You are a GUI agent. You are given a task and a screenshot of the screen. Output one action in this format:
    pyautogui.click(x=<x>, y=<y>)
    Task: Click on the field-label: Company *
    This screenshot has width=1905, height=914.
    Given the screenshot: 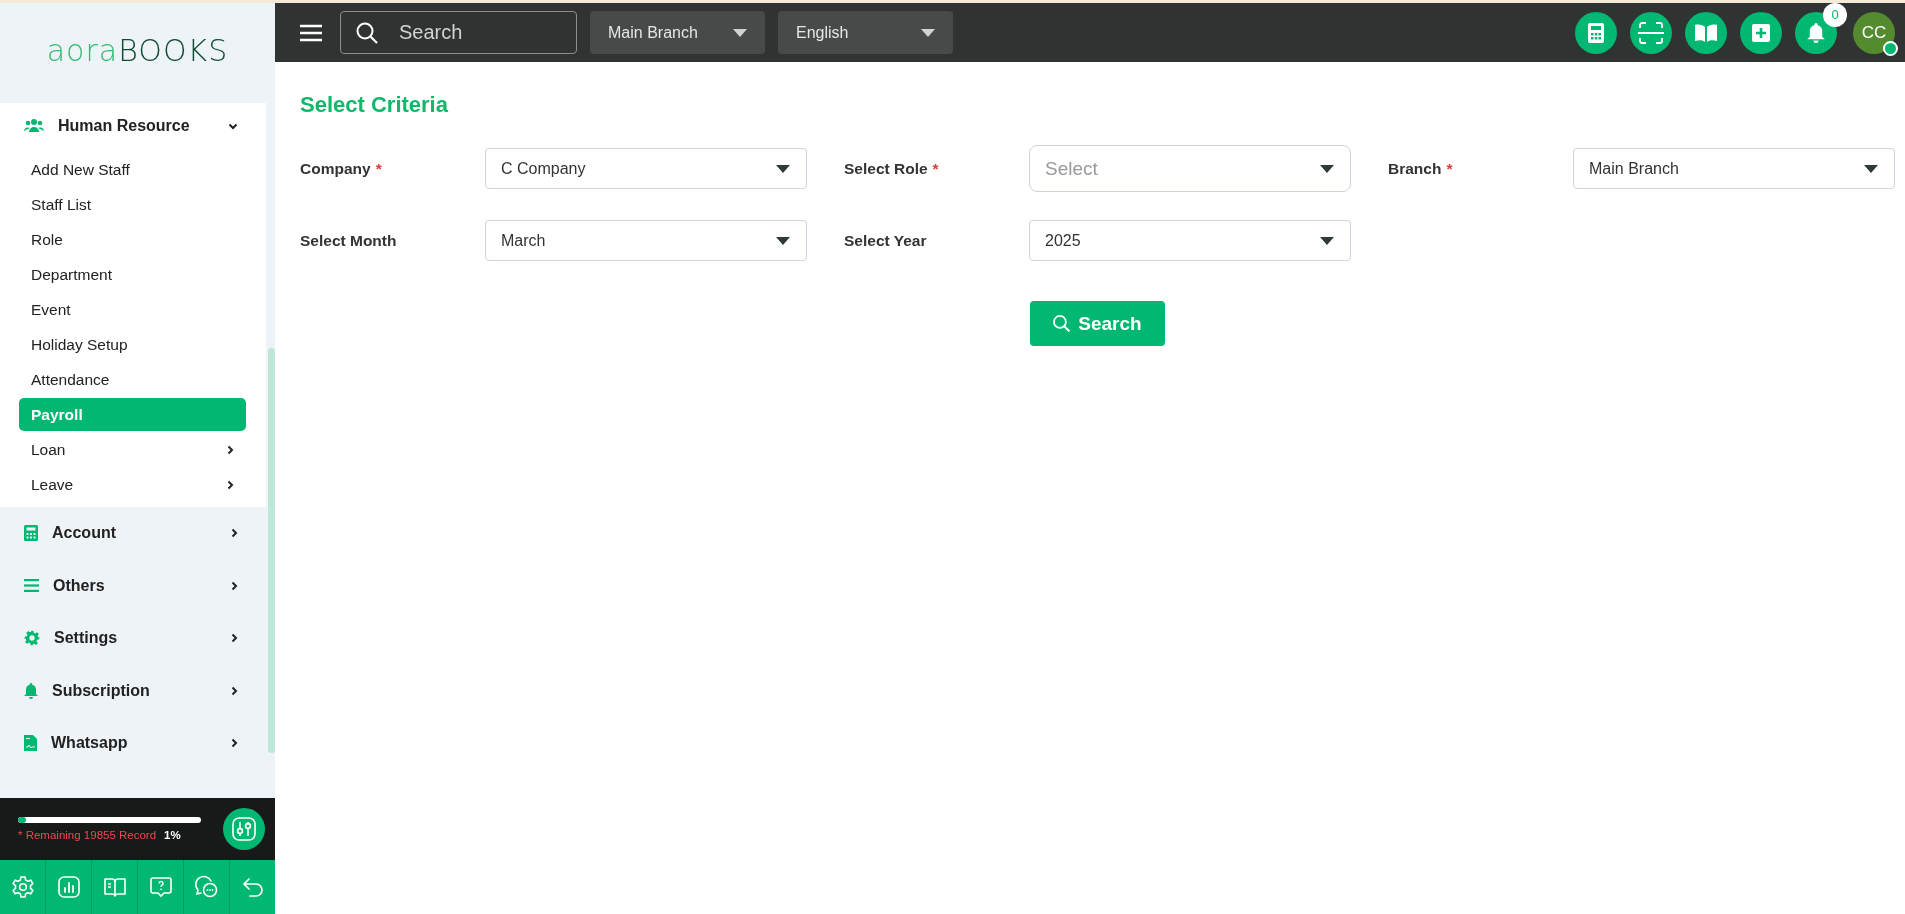 What is the action you would take?
    pyautogui.click(x=341, y=168)
    